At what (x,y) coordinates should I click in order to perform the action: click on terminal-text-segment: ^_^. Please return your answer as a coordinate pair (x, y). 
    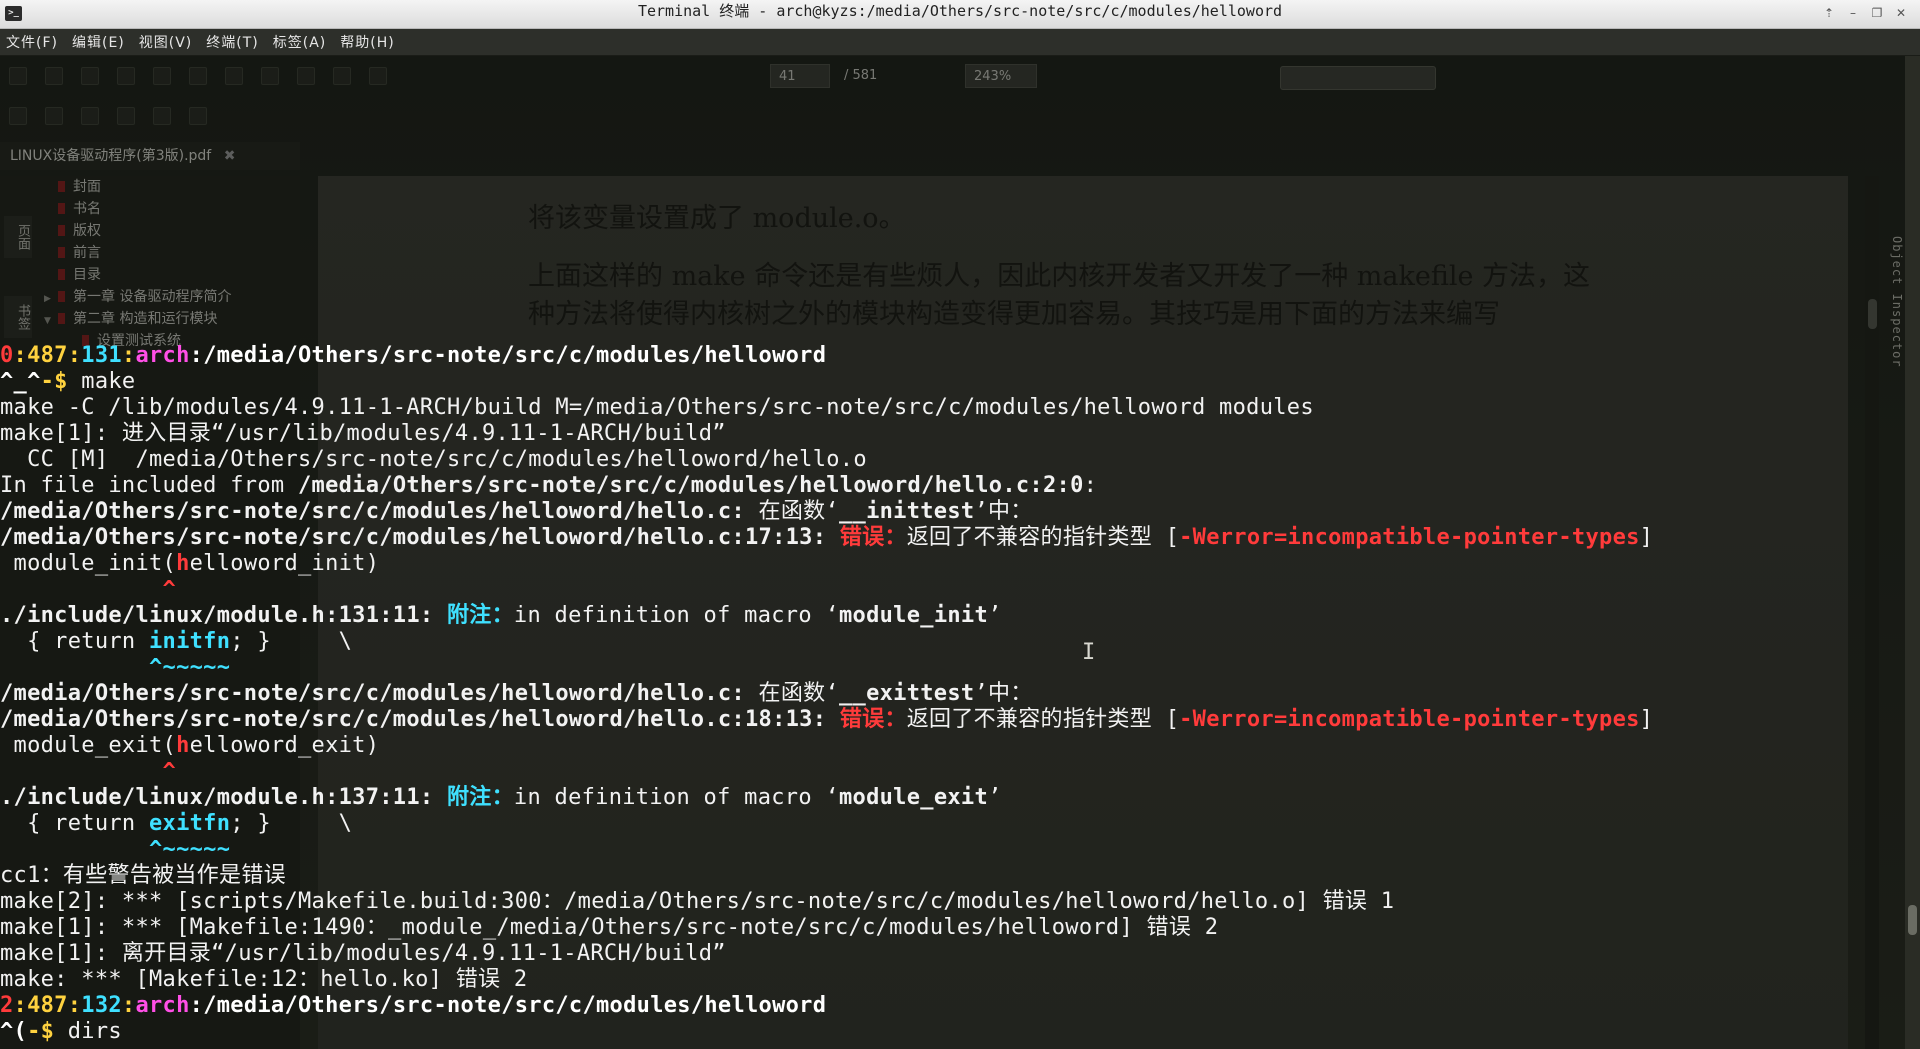
    Looking at the image, I should click on (20, 381).